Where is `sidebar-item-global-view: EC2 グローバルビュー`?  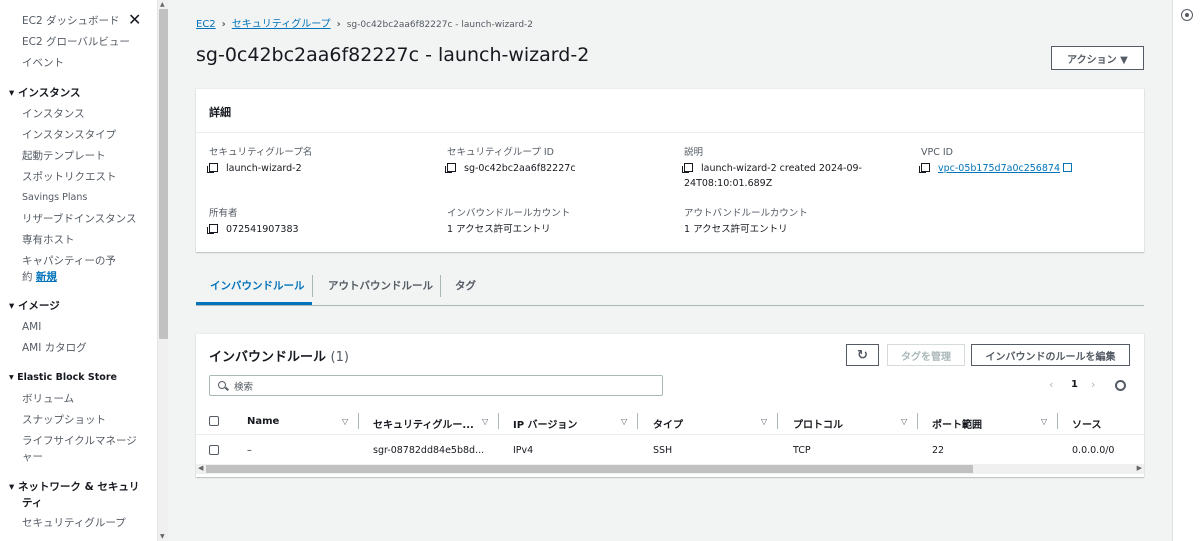
sidebar-item-global-view: EC2 グローバルビュー is located at coordinates (76, 42).